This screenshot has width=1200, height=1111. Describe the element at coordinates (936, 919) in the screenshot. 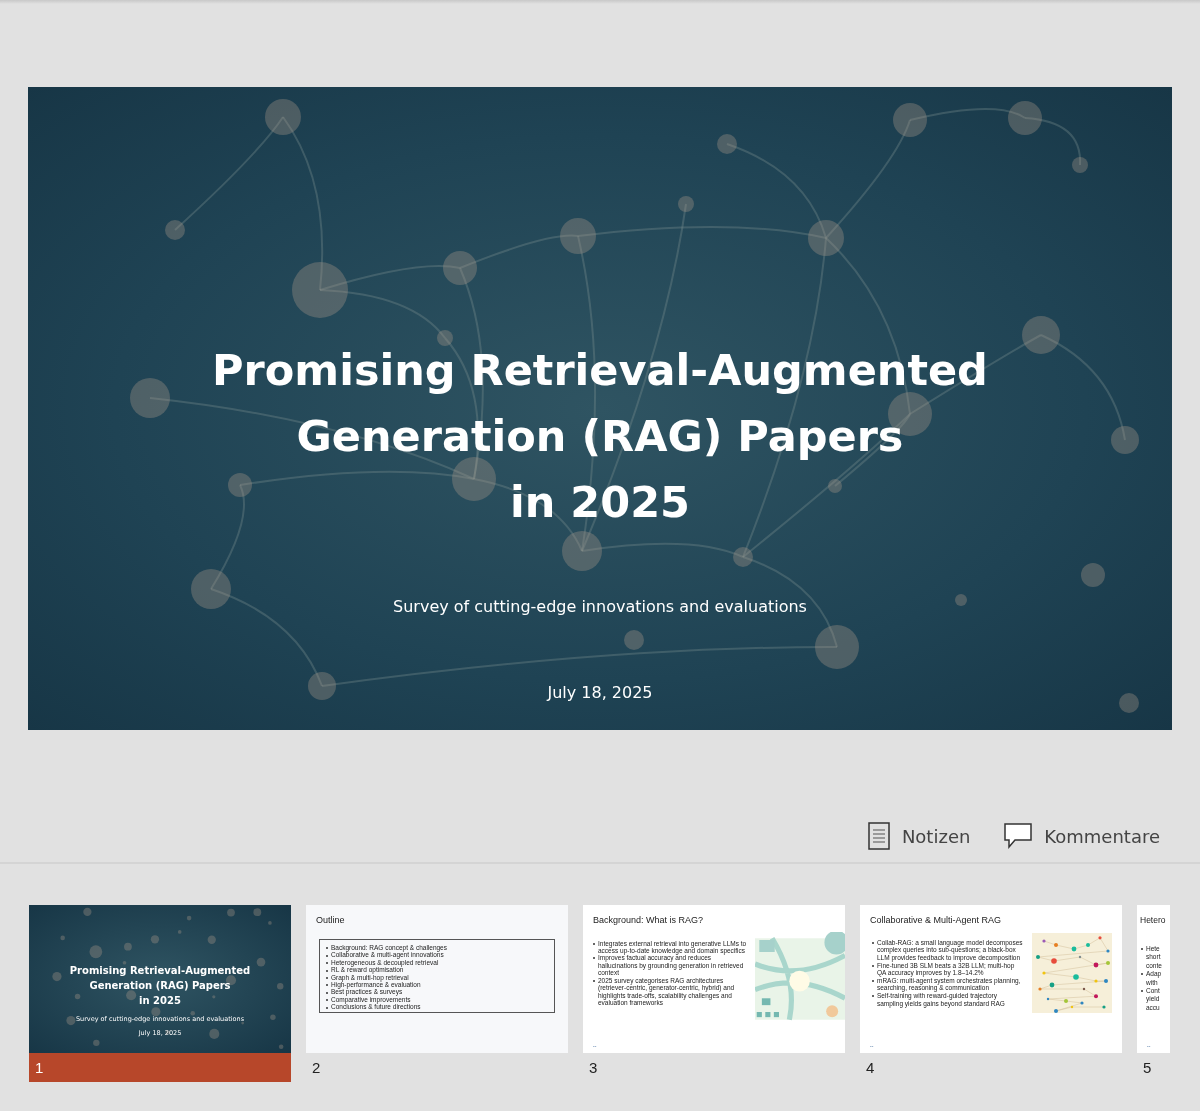

I see `slide-title: Collaborative & Multi-Agent RAG` at that location.